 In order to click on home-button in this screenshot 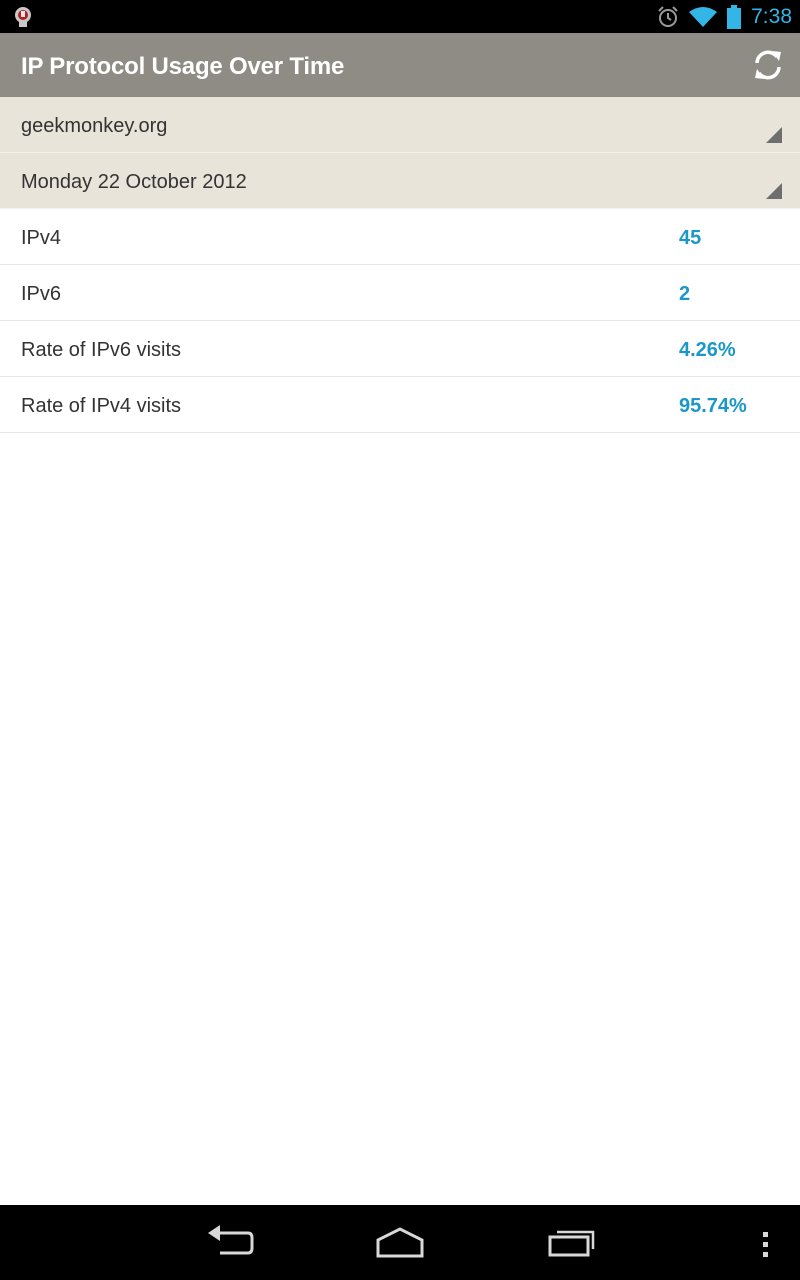, I will do `click(400, 1245)`.